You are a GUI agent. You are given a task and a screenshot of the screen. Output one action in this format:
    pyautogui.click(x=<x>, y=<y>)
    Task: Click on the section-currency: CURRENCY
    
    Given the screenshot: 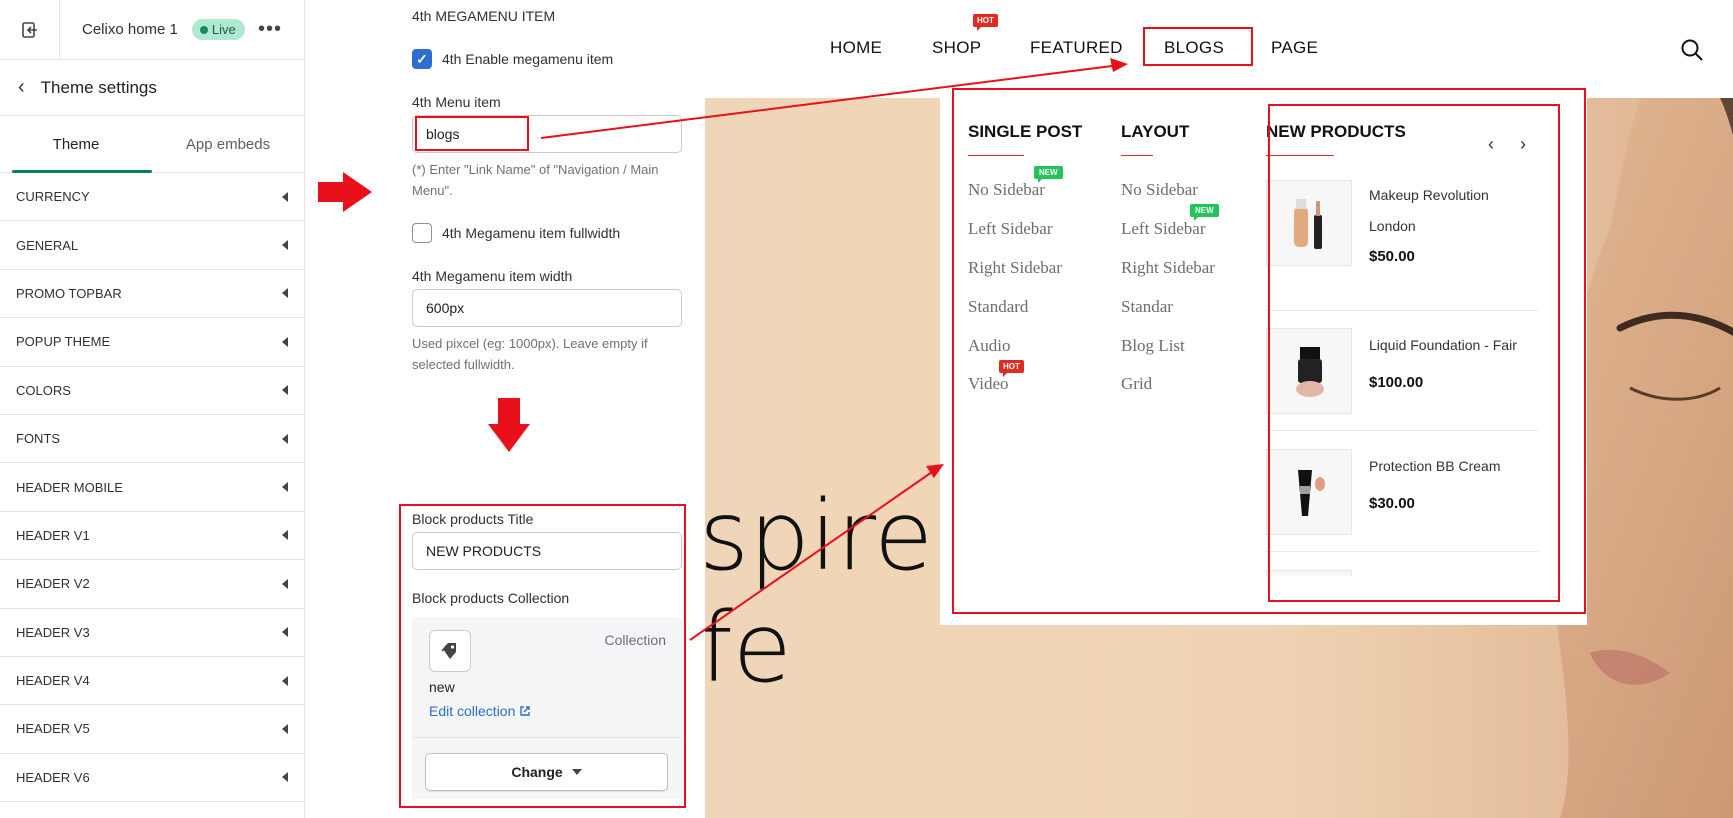 What is the action you would take?
    pyautogui.click(x=152, y=197)
    